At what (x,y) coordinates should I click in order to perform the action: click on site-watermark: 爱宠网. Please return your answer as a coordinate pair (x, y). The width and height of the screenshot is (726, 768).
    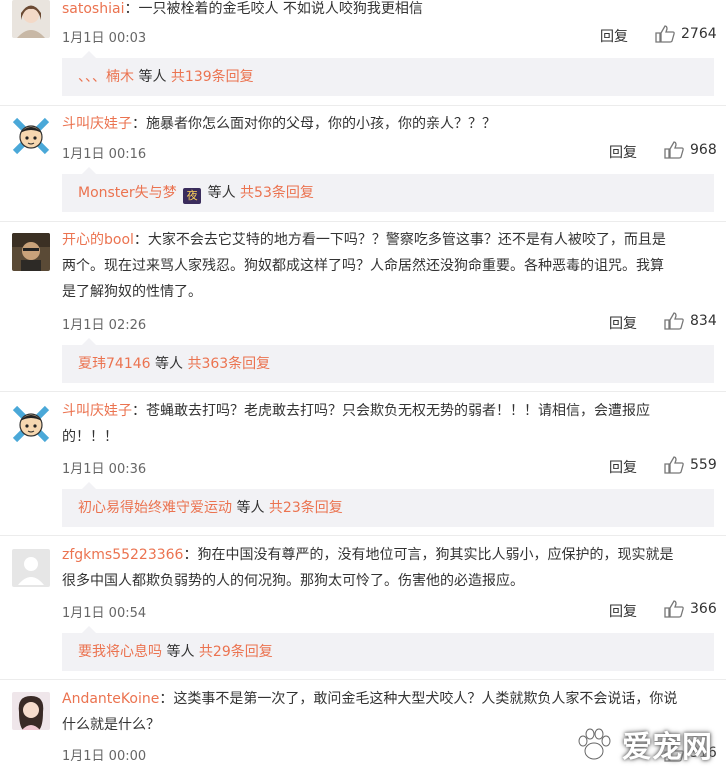
    Looking at the image, I should click on (643, 744).